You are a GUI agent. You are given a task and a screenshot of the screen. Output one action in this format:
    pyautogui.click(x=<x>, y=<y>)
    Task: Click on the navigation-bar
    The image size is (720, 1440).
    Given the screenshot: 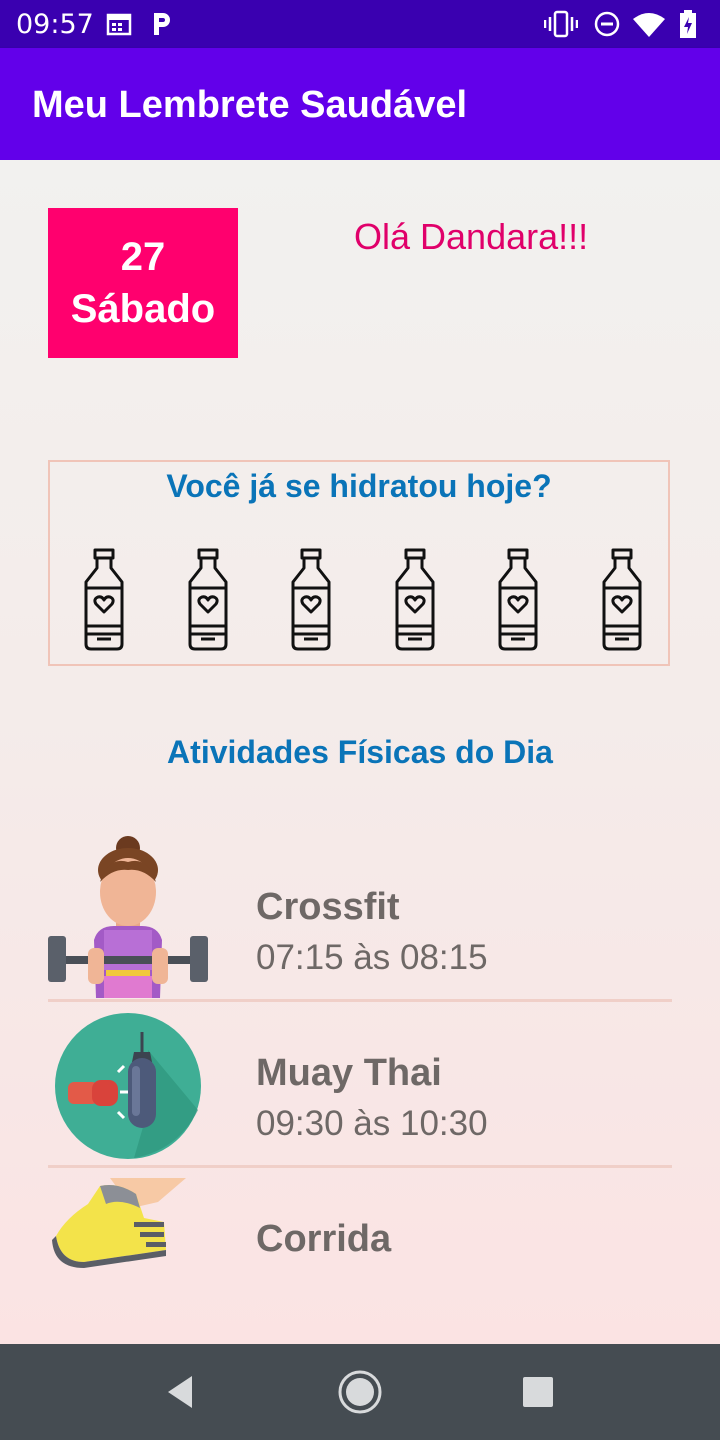 What is the action you would take?
    pyautogui.click(x=360, y=1392)
    